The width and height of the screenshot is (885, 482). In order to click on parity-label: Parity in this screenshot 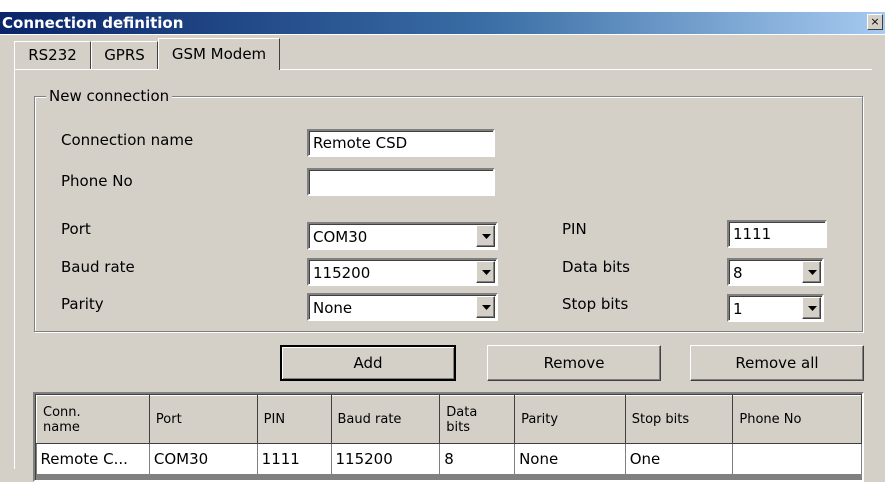, I will do `click(82, 304)`.